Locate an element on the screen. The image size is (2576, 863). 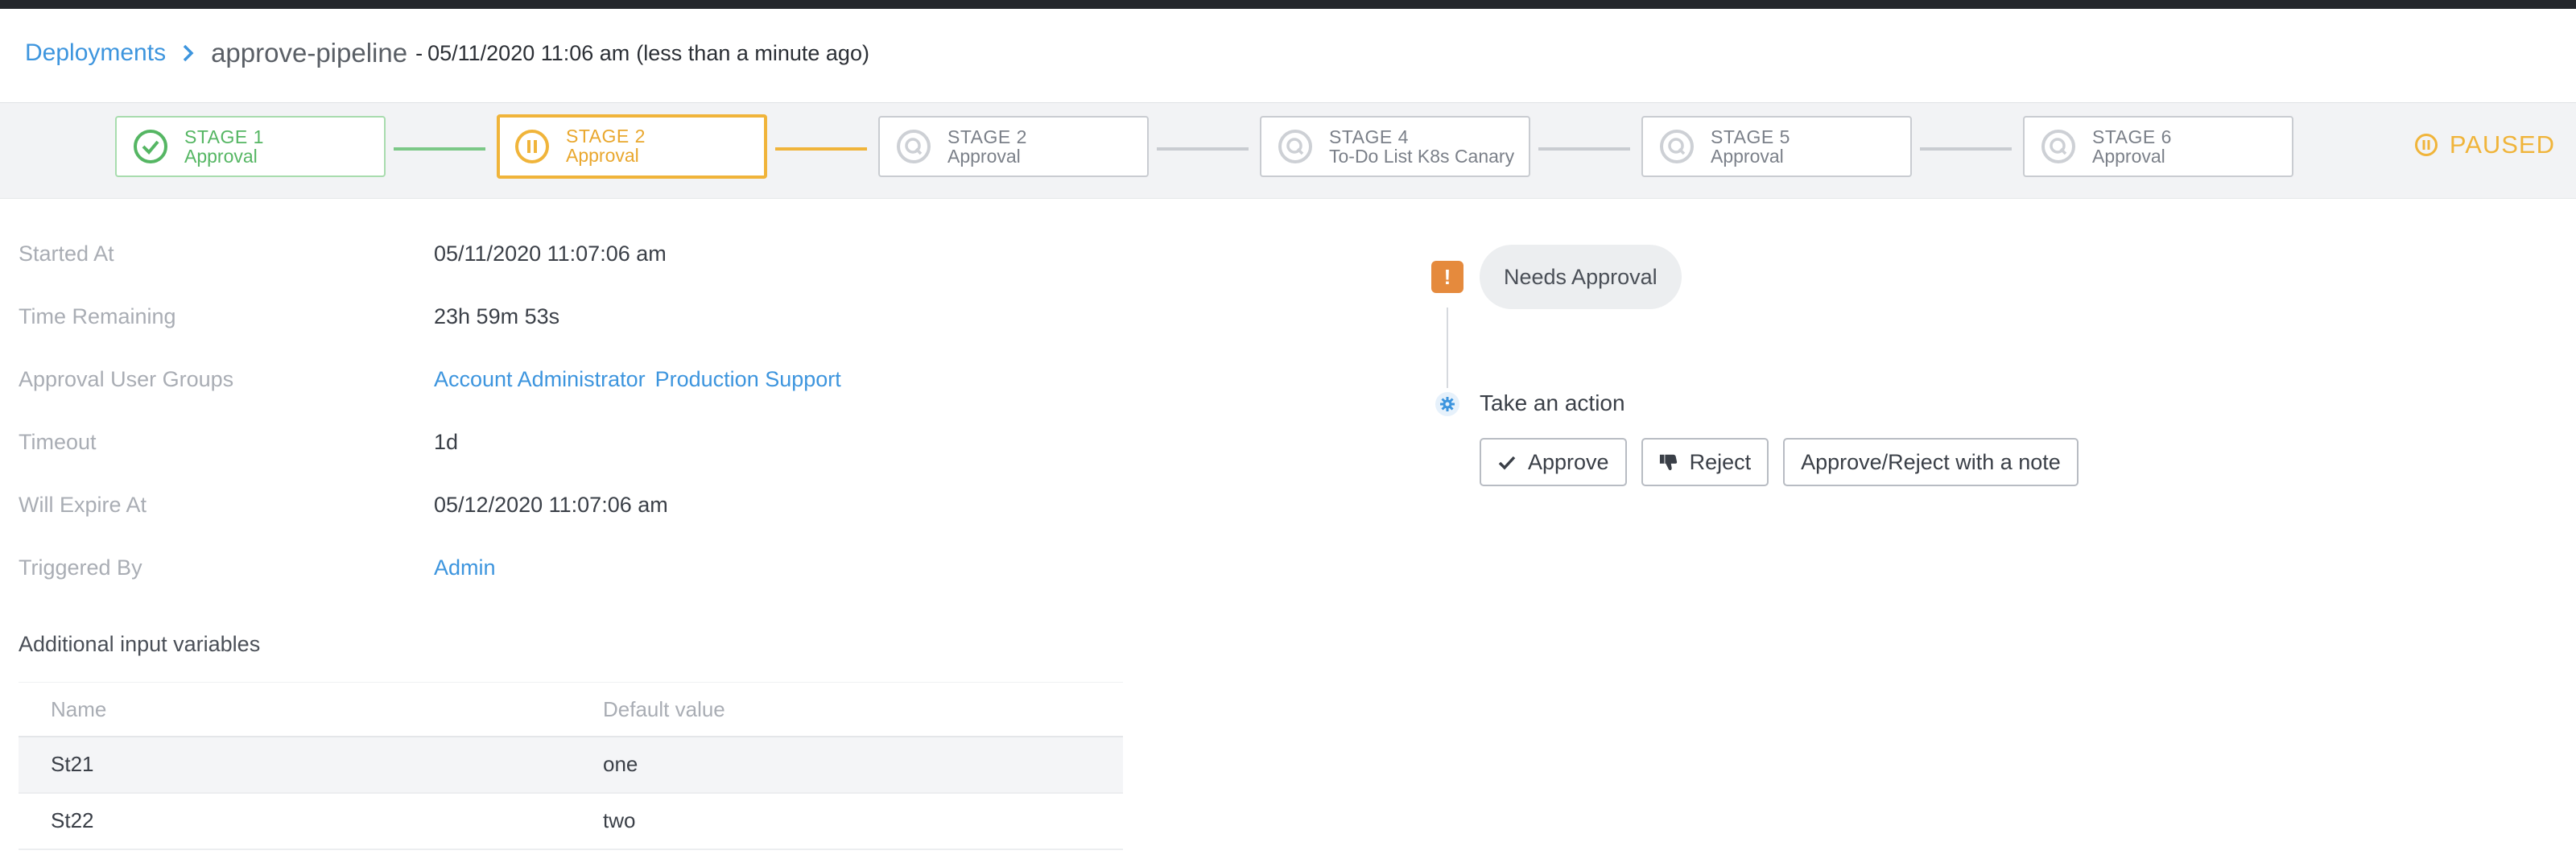
column-header: Default value is located at coordinates (664, 709).